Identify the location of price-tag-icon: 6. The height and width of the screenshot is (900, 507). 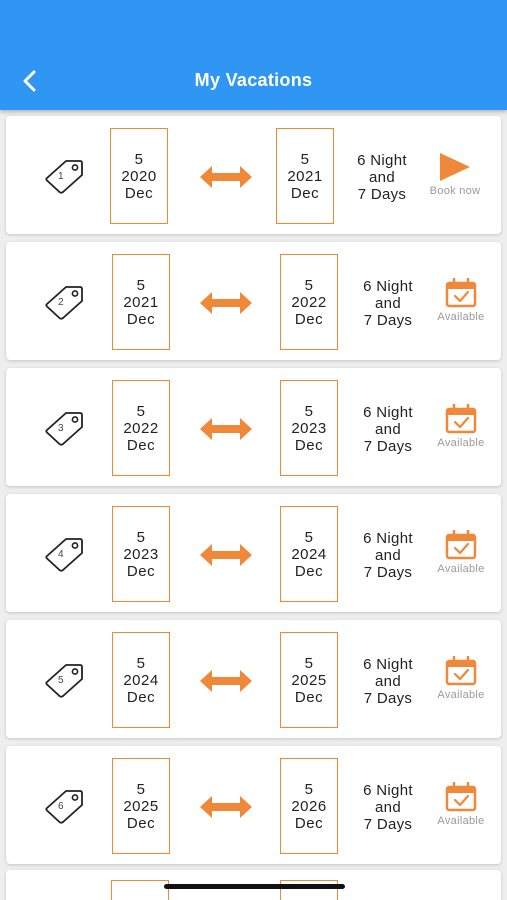
(64, 806).